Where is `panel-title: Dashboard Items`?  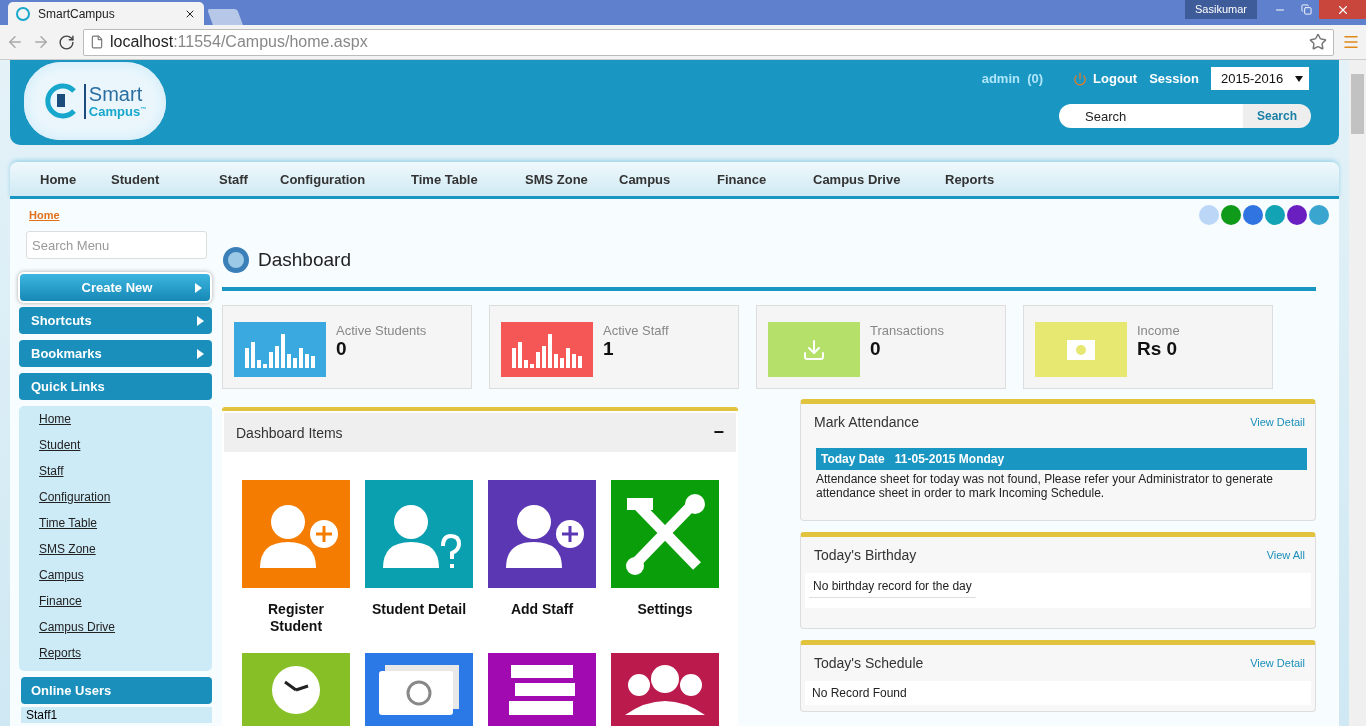 panel-title: Dashboard Items is located at coordinates (289, 432).